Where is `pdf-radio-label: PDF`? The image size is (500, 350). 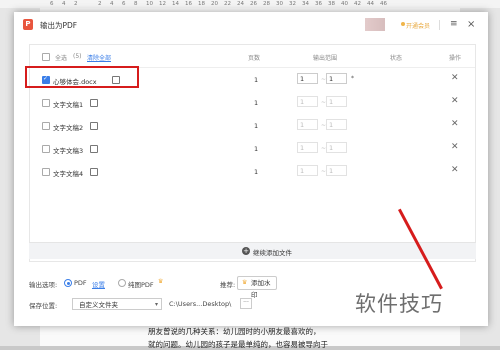 pdf-radio-label: PDF is located at coordinates (80, 283).